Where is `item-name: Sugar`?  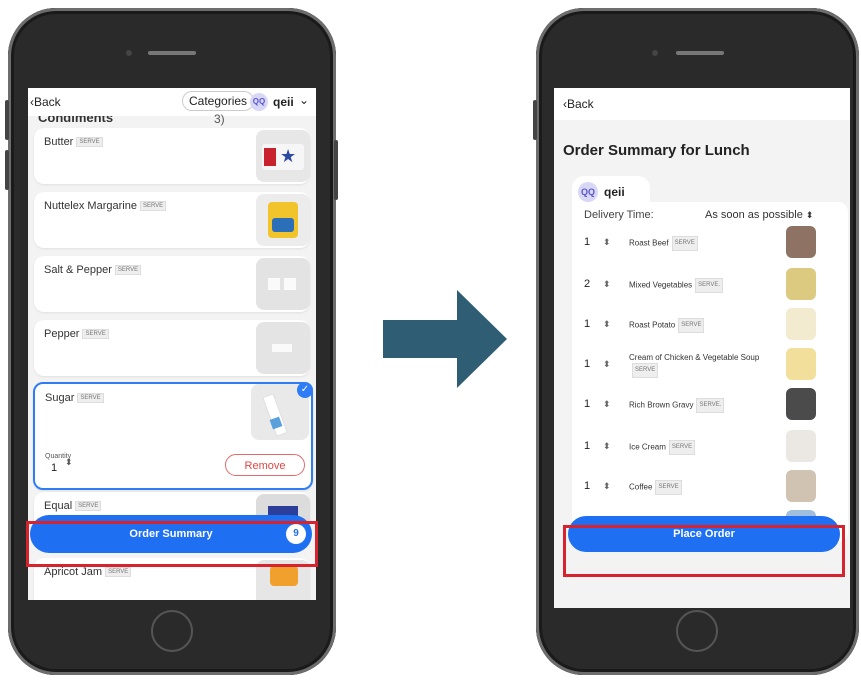
item-name: Sugar is located at coordinates (60, 398).